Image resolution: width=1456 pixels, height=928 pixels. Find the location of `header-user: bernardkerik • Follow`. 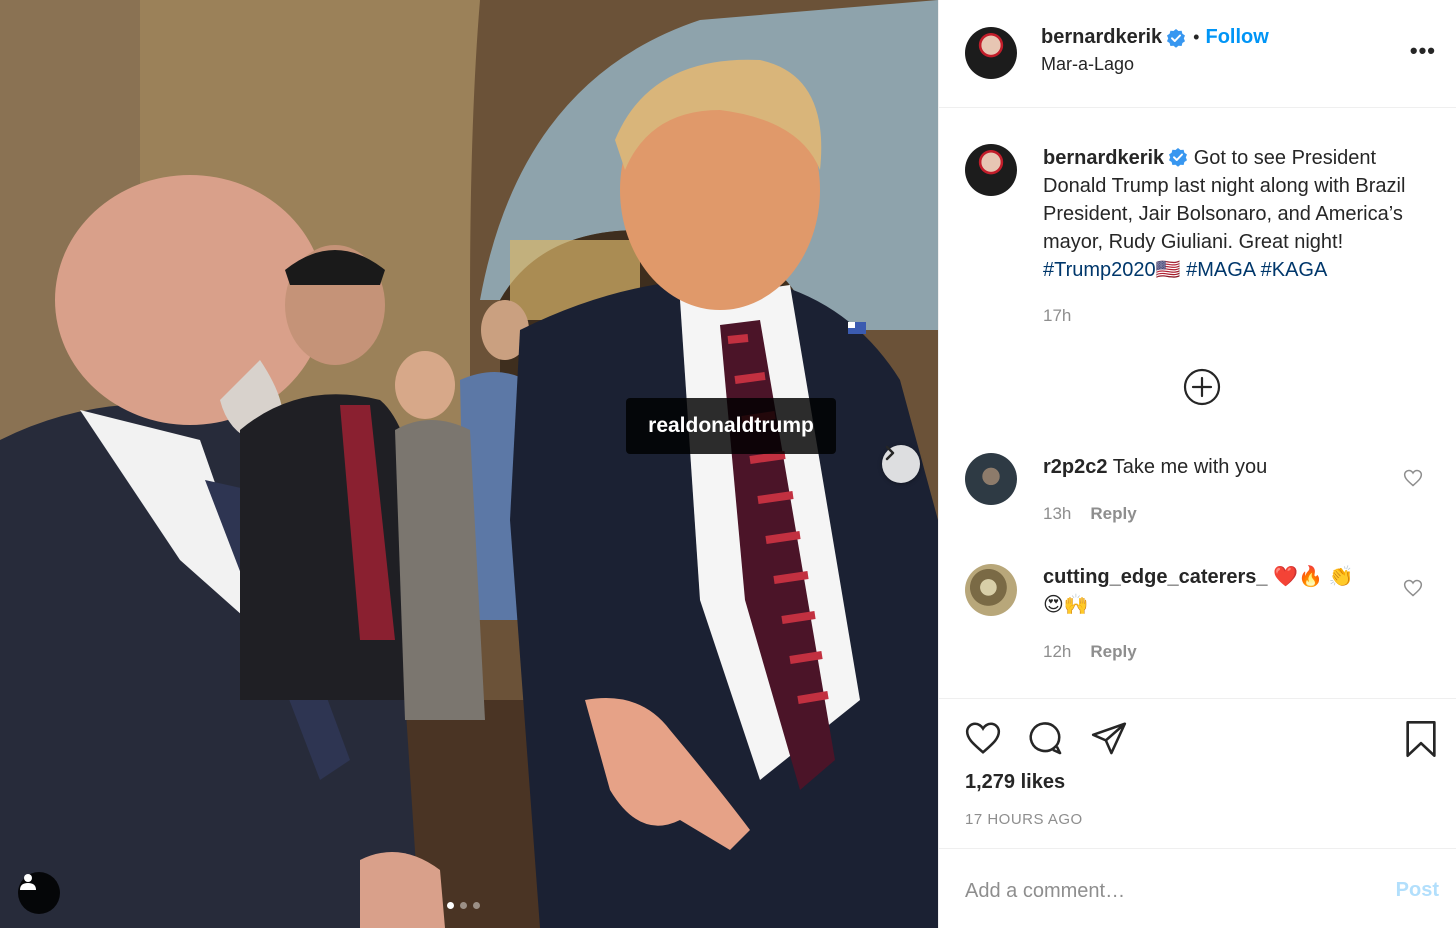

header-user: bernardkerik • Follow is located at coordinates (1155, 37).